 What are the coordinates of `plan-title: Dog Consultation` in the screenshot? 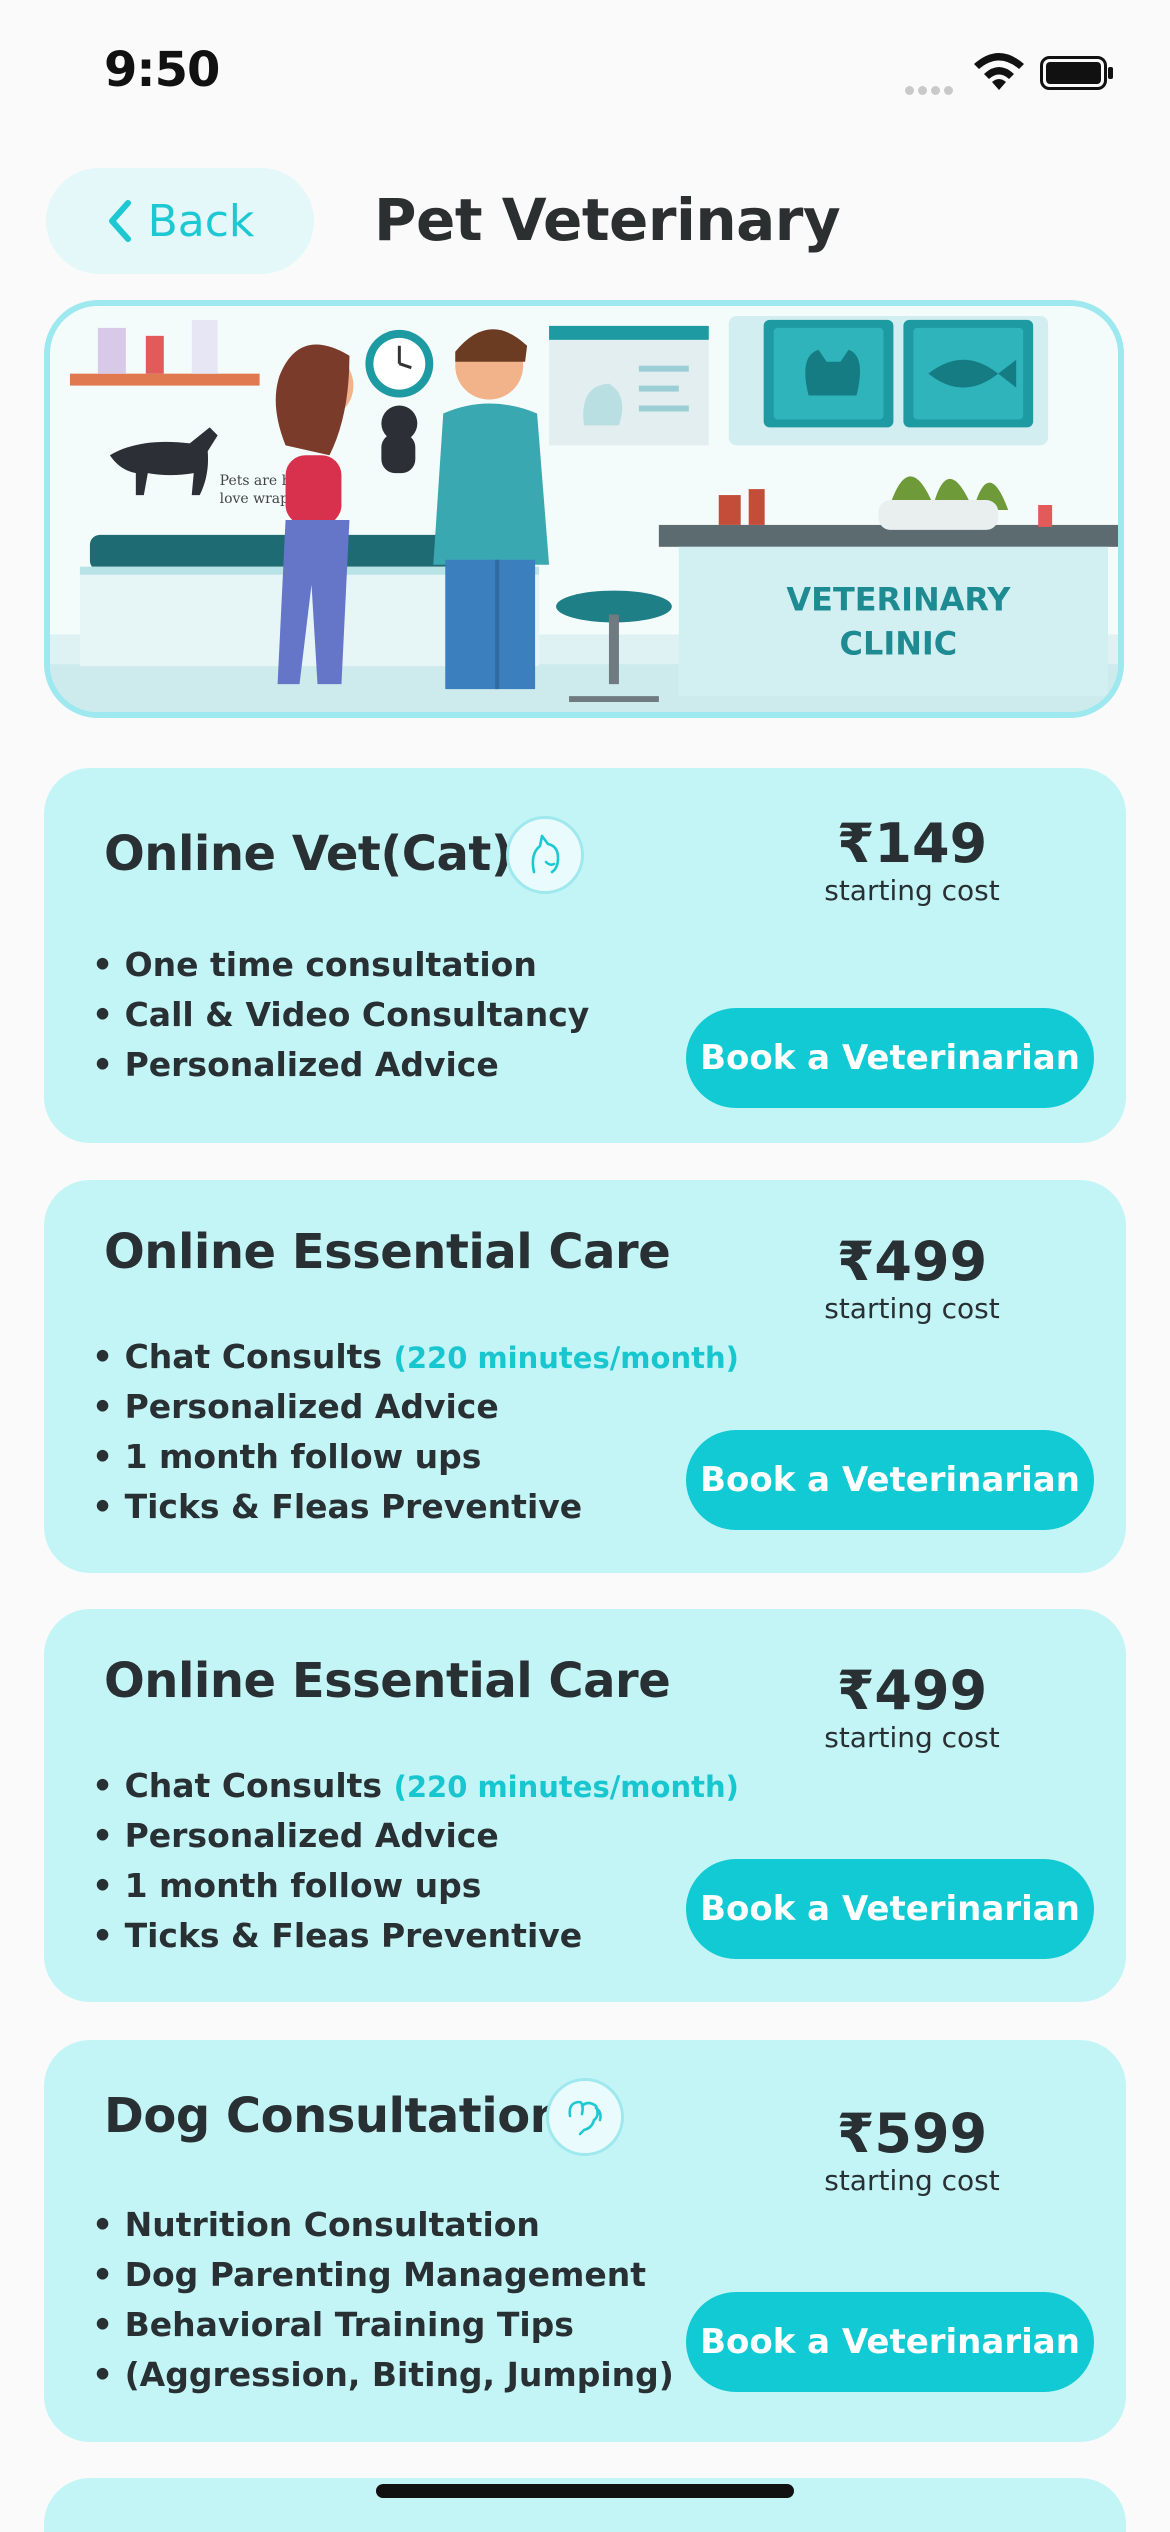 It's located at (334, 2116).